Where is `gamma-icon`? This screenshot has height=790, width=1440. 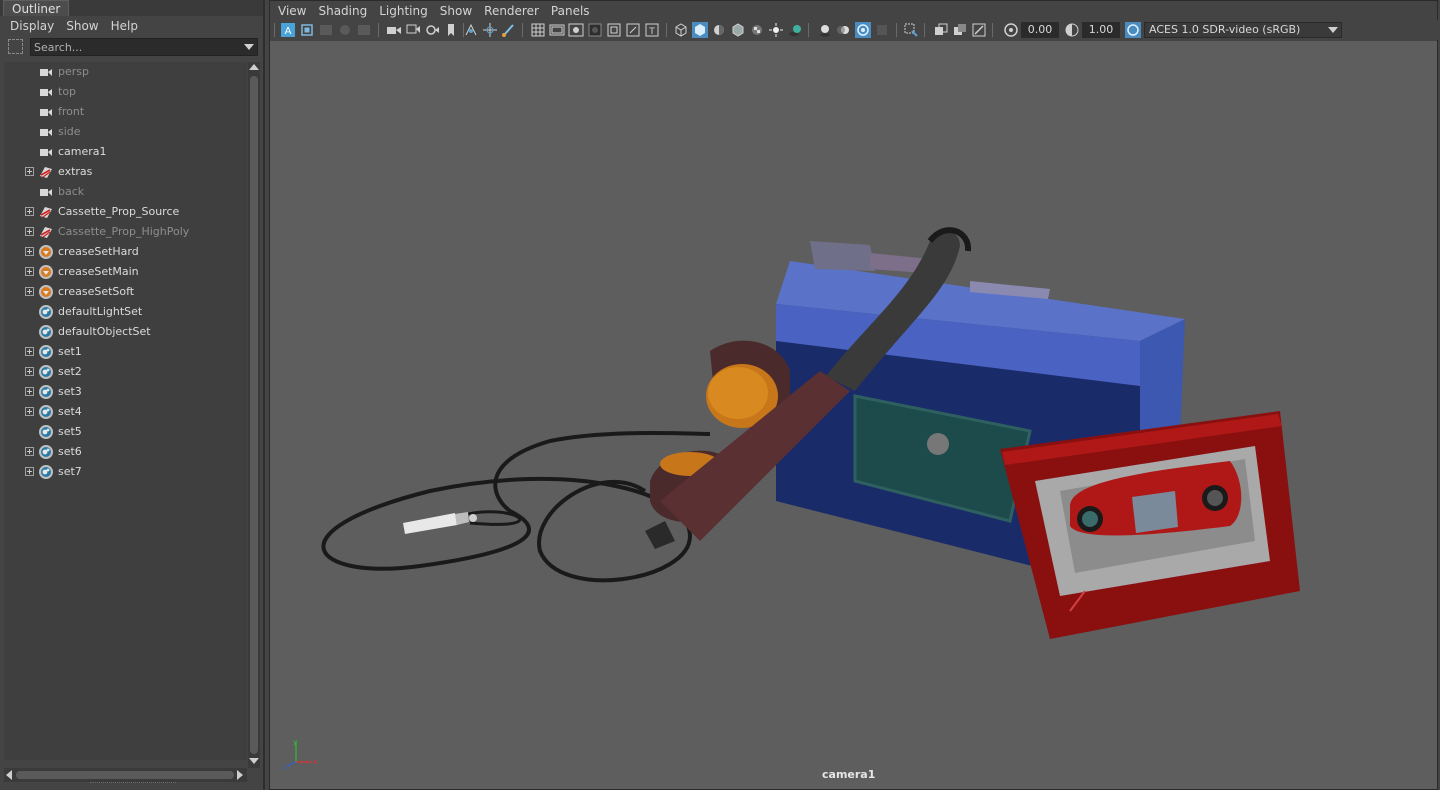 gamma-icon is located at coordinates (1072, 30).